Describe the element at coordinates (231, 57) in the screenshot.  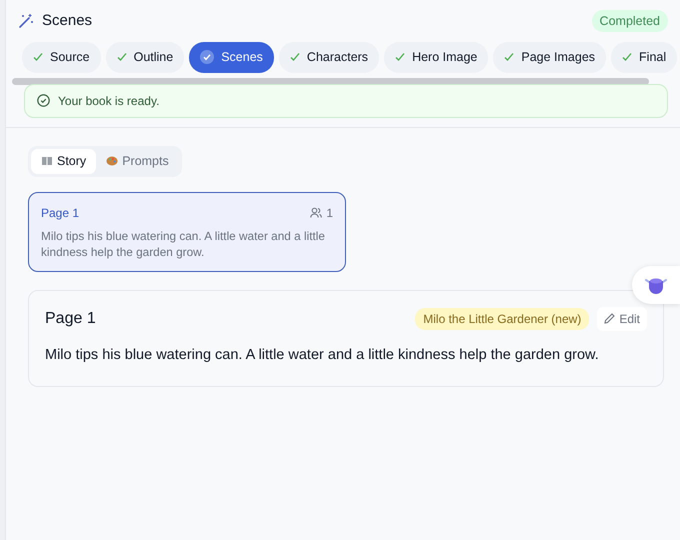
I see `step-tab: Scenes` at that location.